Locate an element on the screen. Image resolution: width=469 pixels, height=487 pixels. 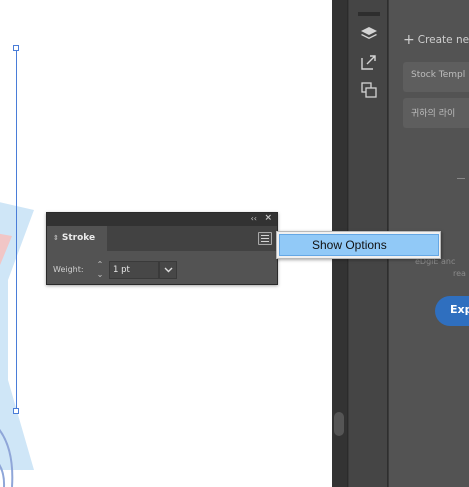
arrange-icon is located at coordinates (369, 90).